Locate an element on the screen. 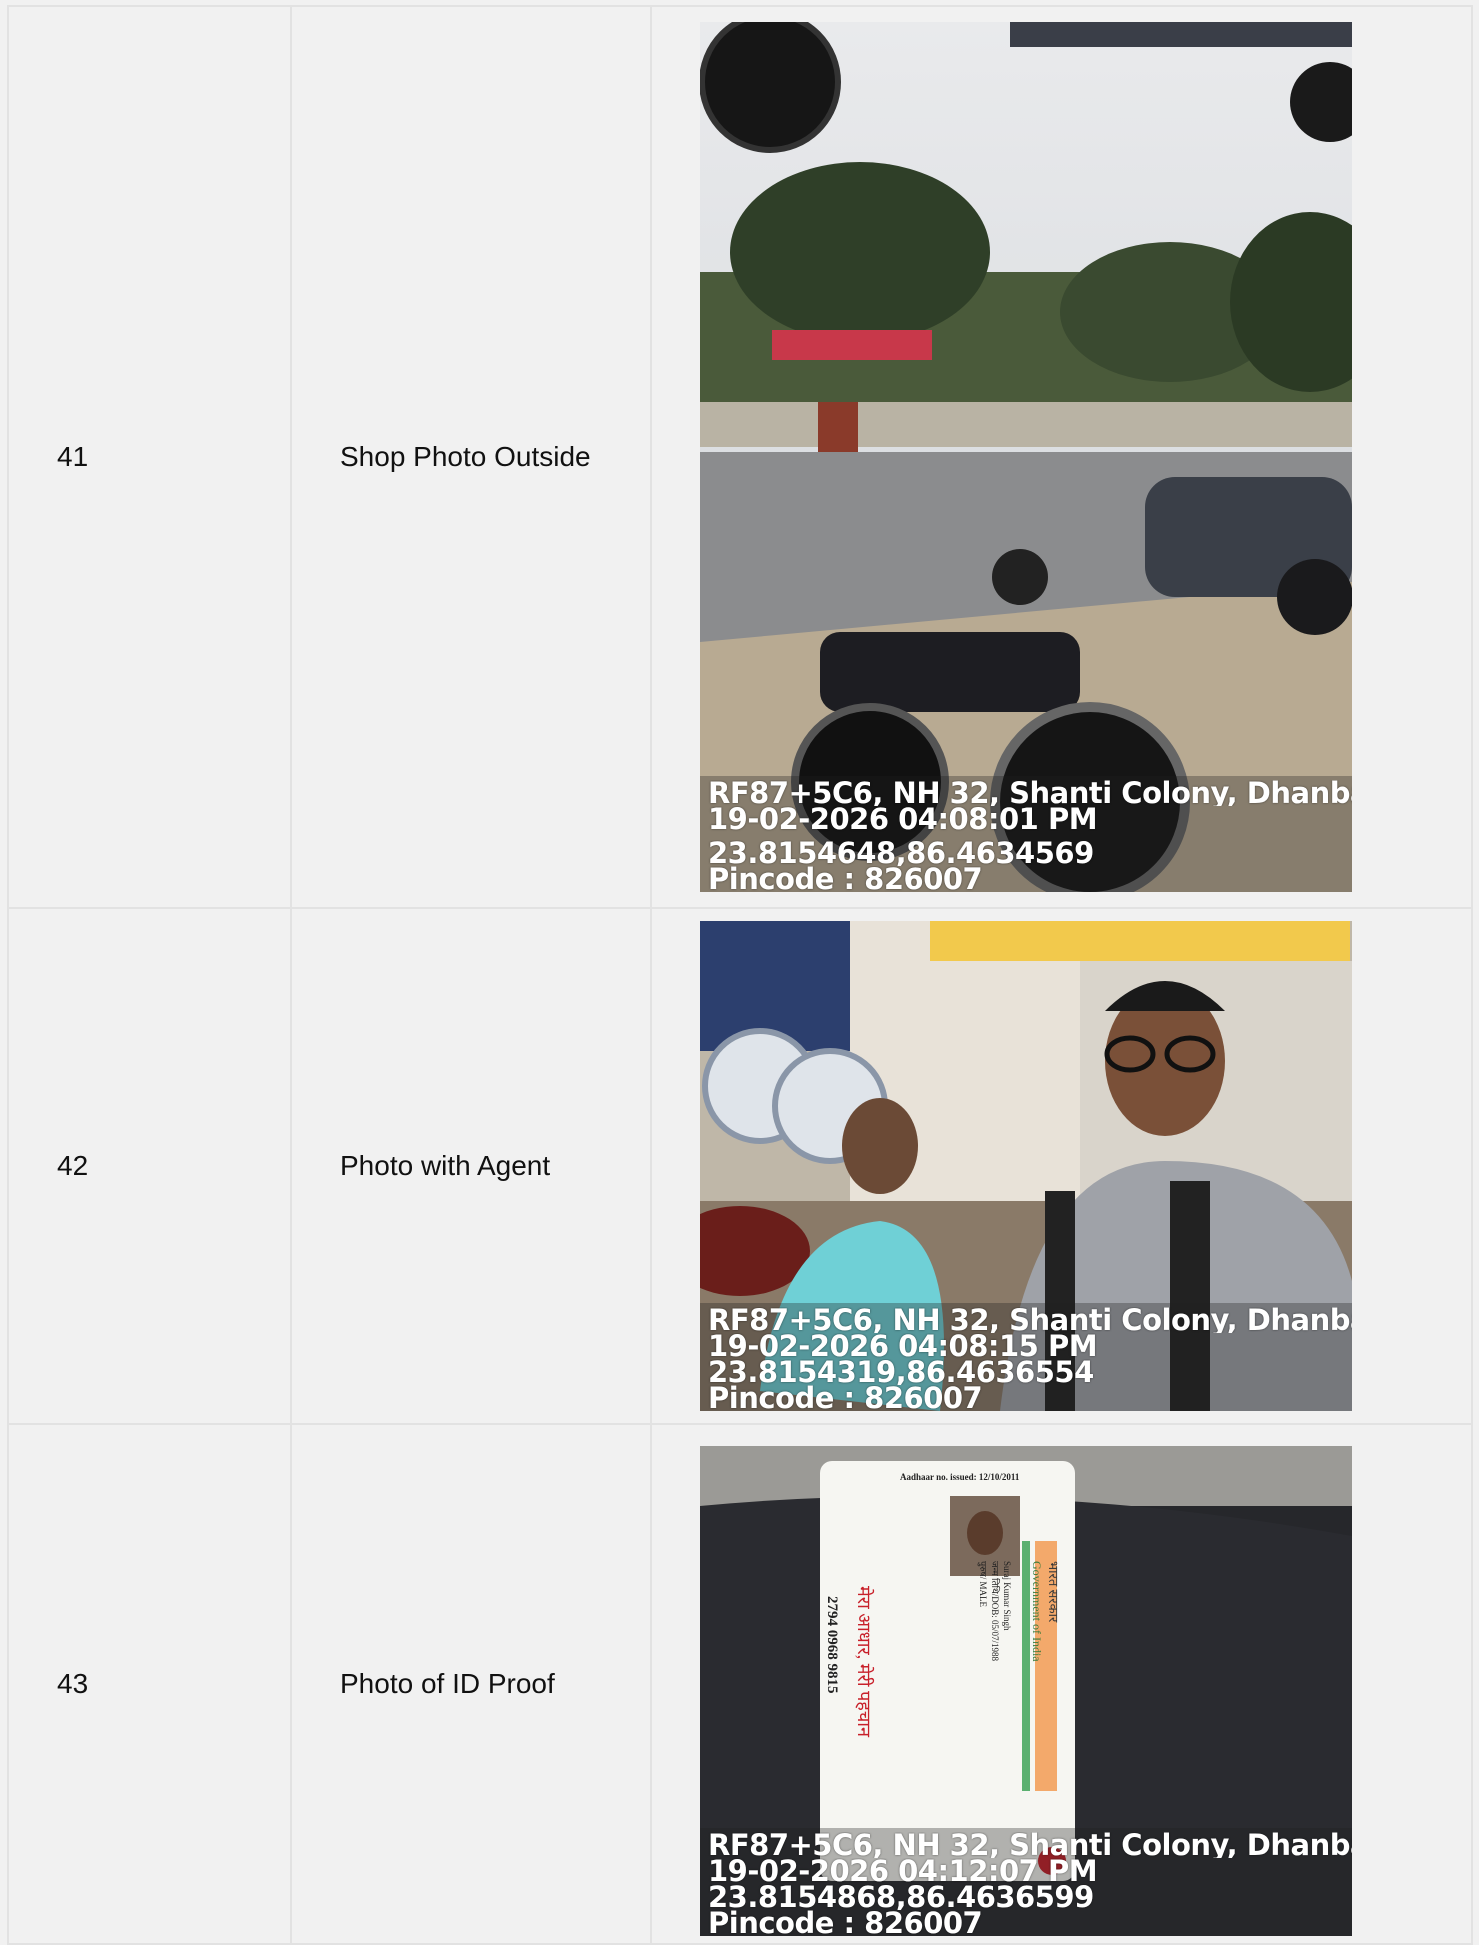  label-cell: Photo of ID Proof is located at coordinates (471, 1684).